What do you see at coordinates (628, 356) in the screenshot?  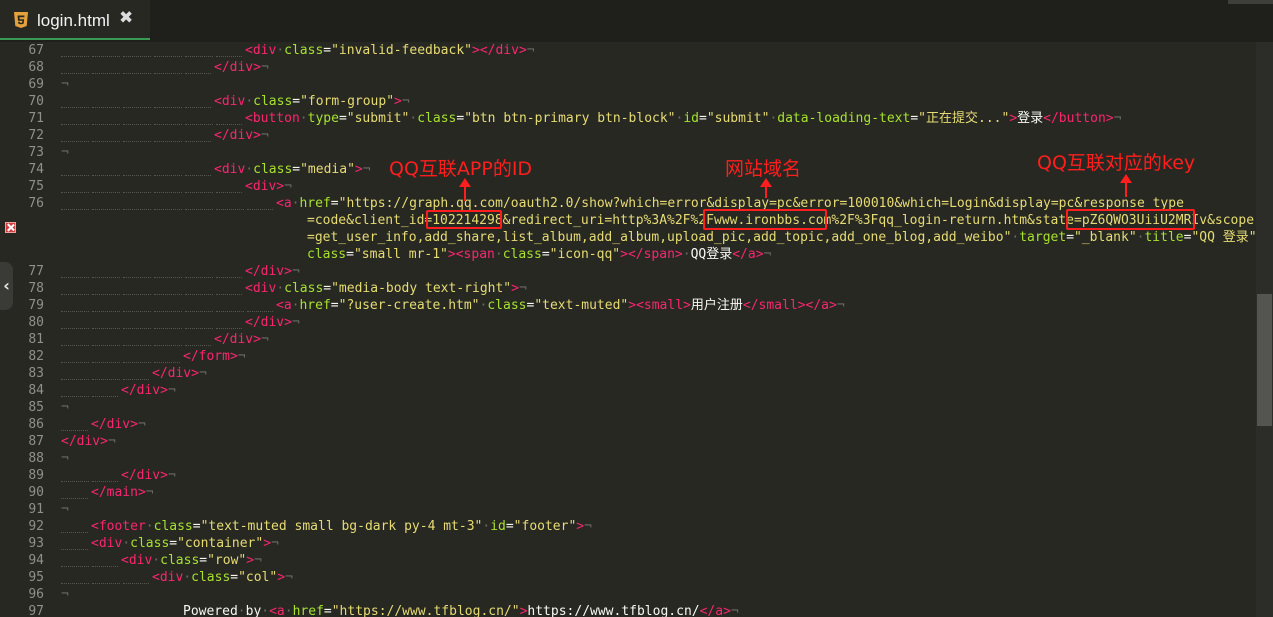 I see `code-line: 82 </form>¬` at bounding box center [628, 356].